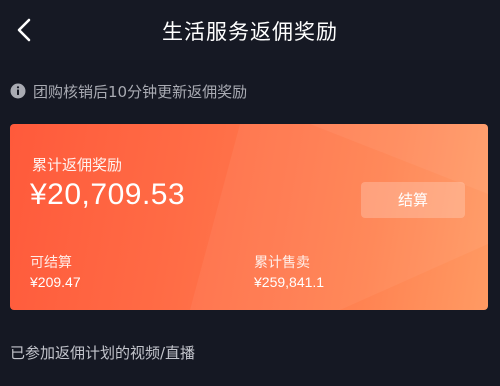 The image size is (500, 386). Describe the element at coordinates (140, 91) in the screenshot. I see `notice-text: 团购核销后10分钟更新返佣奖励` at that location.